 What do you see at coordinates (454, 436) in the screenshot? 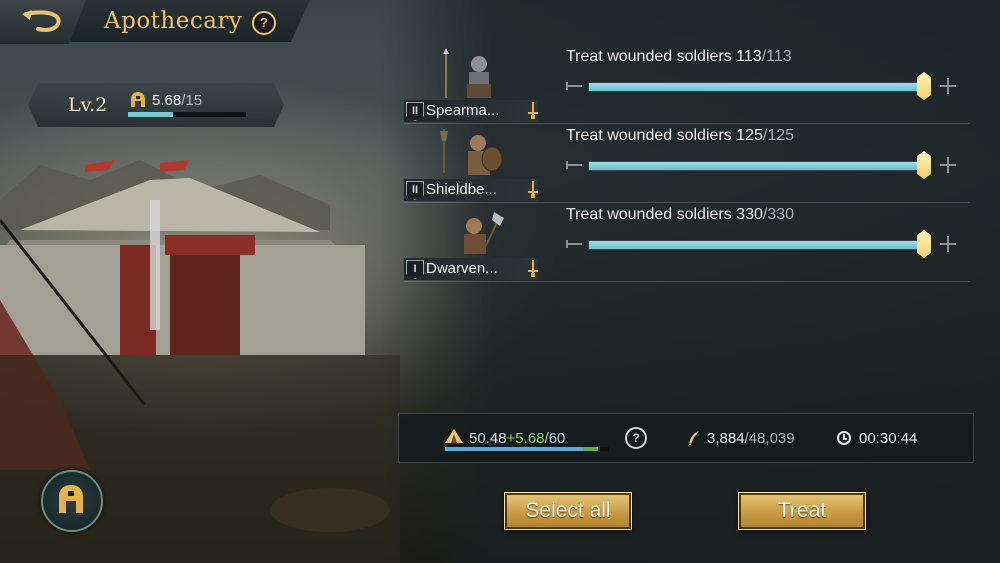
I see `tent-icon` at bounding box center [454, 436].